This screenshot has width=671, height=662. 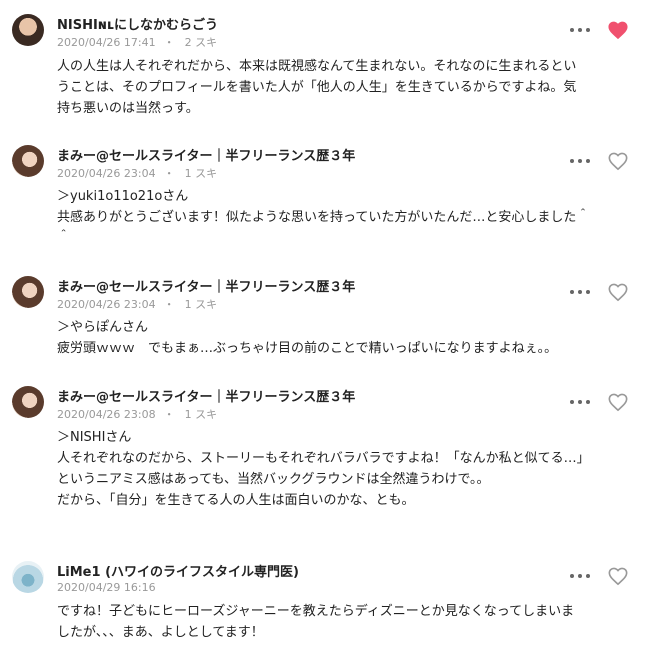 What do you see at coordinates (64, 238) in the screenshot?
I see `comment-line: ＾` at bounding box center [64, 238].